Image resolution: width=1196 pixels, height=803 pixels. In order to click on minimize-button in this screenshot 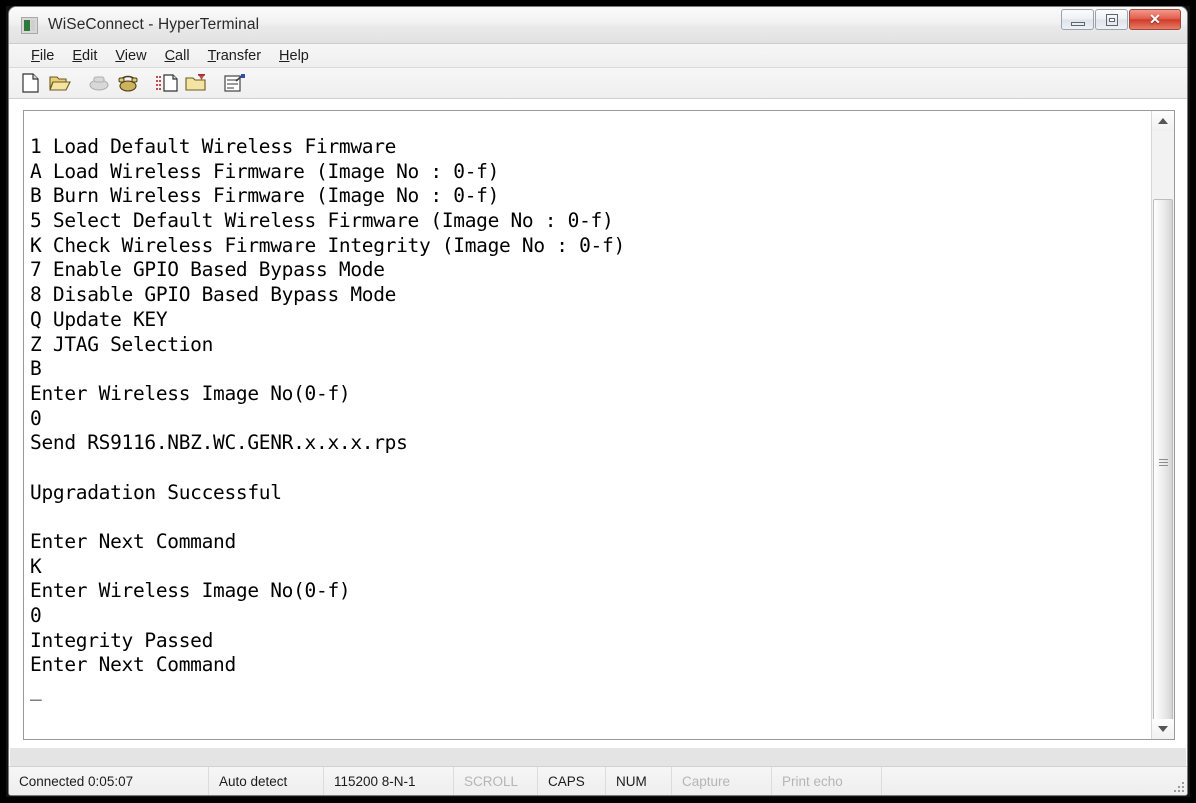, I will do `click(1077, 19)`.